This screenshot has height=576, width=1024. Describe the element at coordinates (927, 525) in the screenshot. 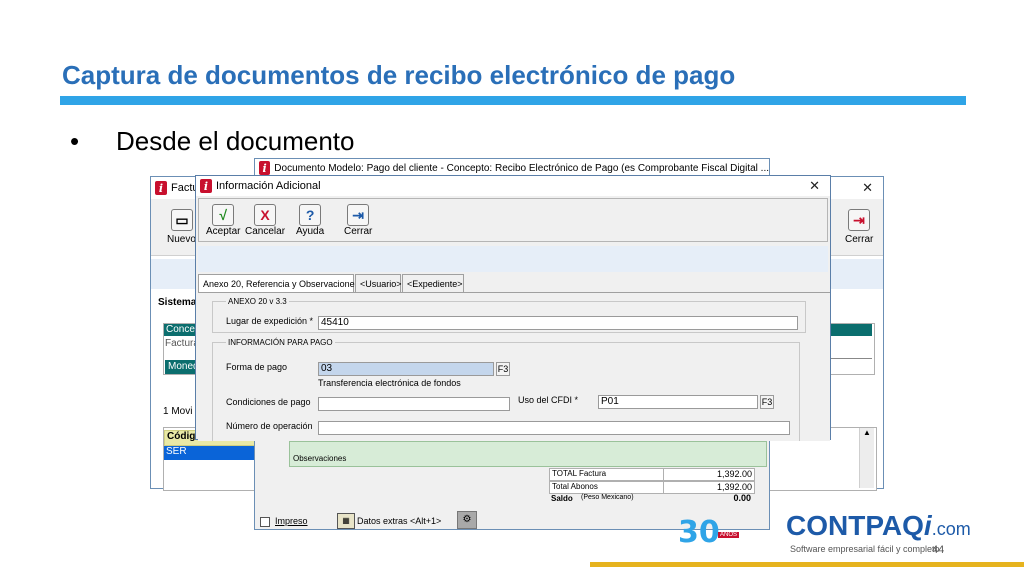

I see `brand-name-i: i` at that location.